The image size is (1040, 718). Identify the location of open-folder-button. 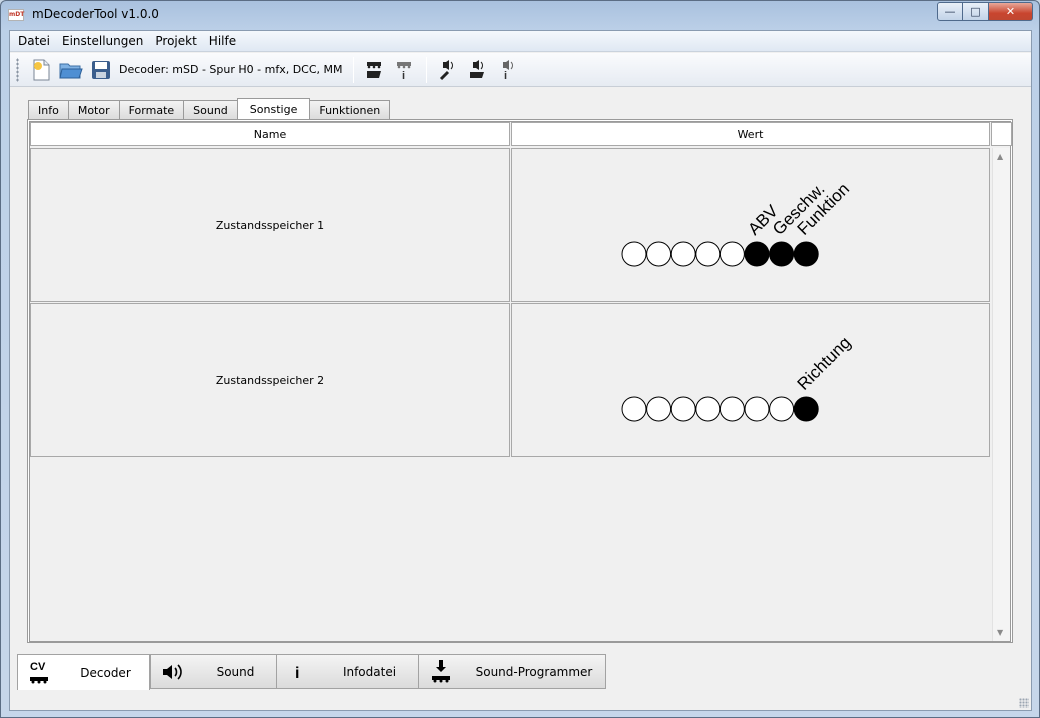
(71, 70).